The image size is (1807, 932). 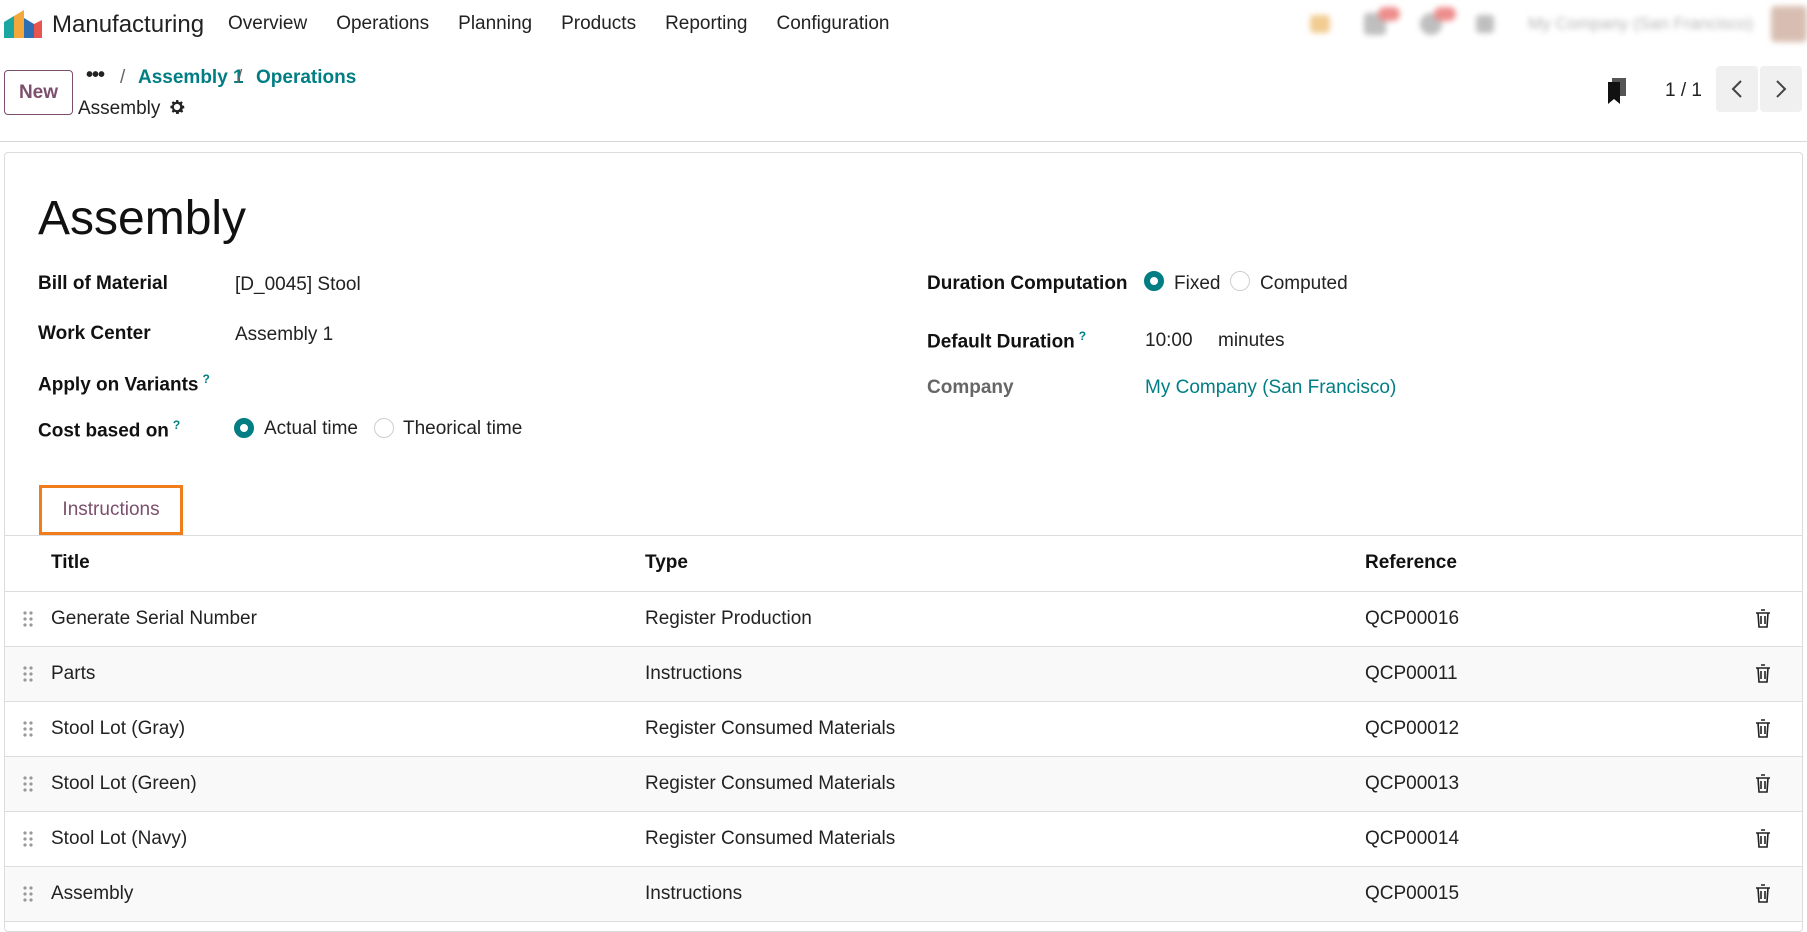 What do you see at coordinates (284, 335) in the screenshot?
I see `workcenter-field: Assembly 1` at bounding box center [284, 335].